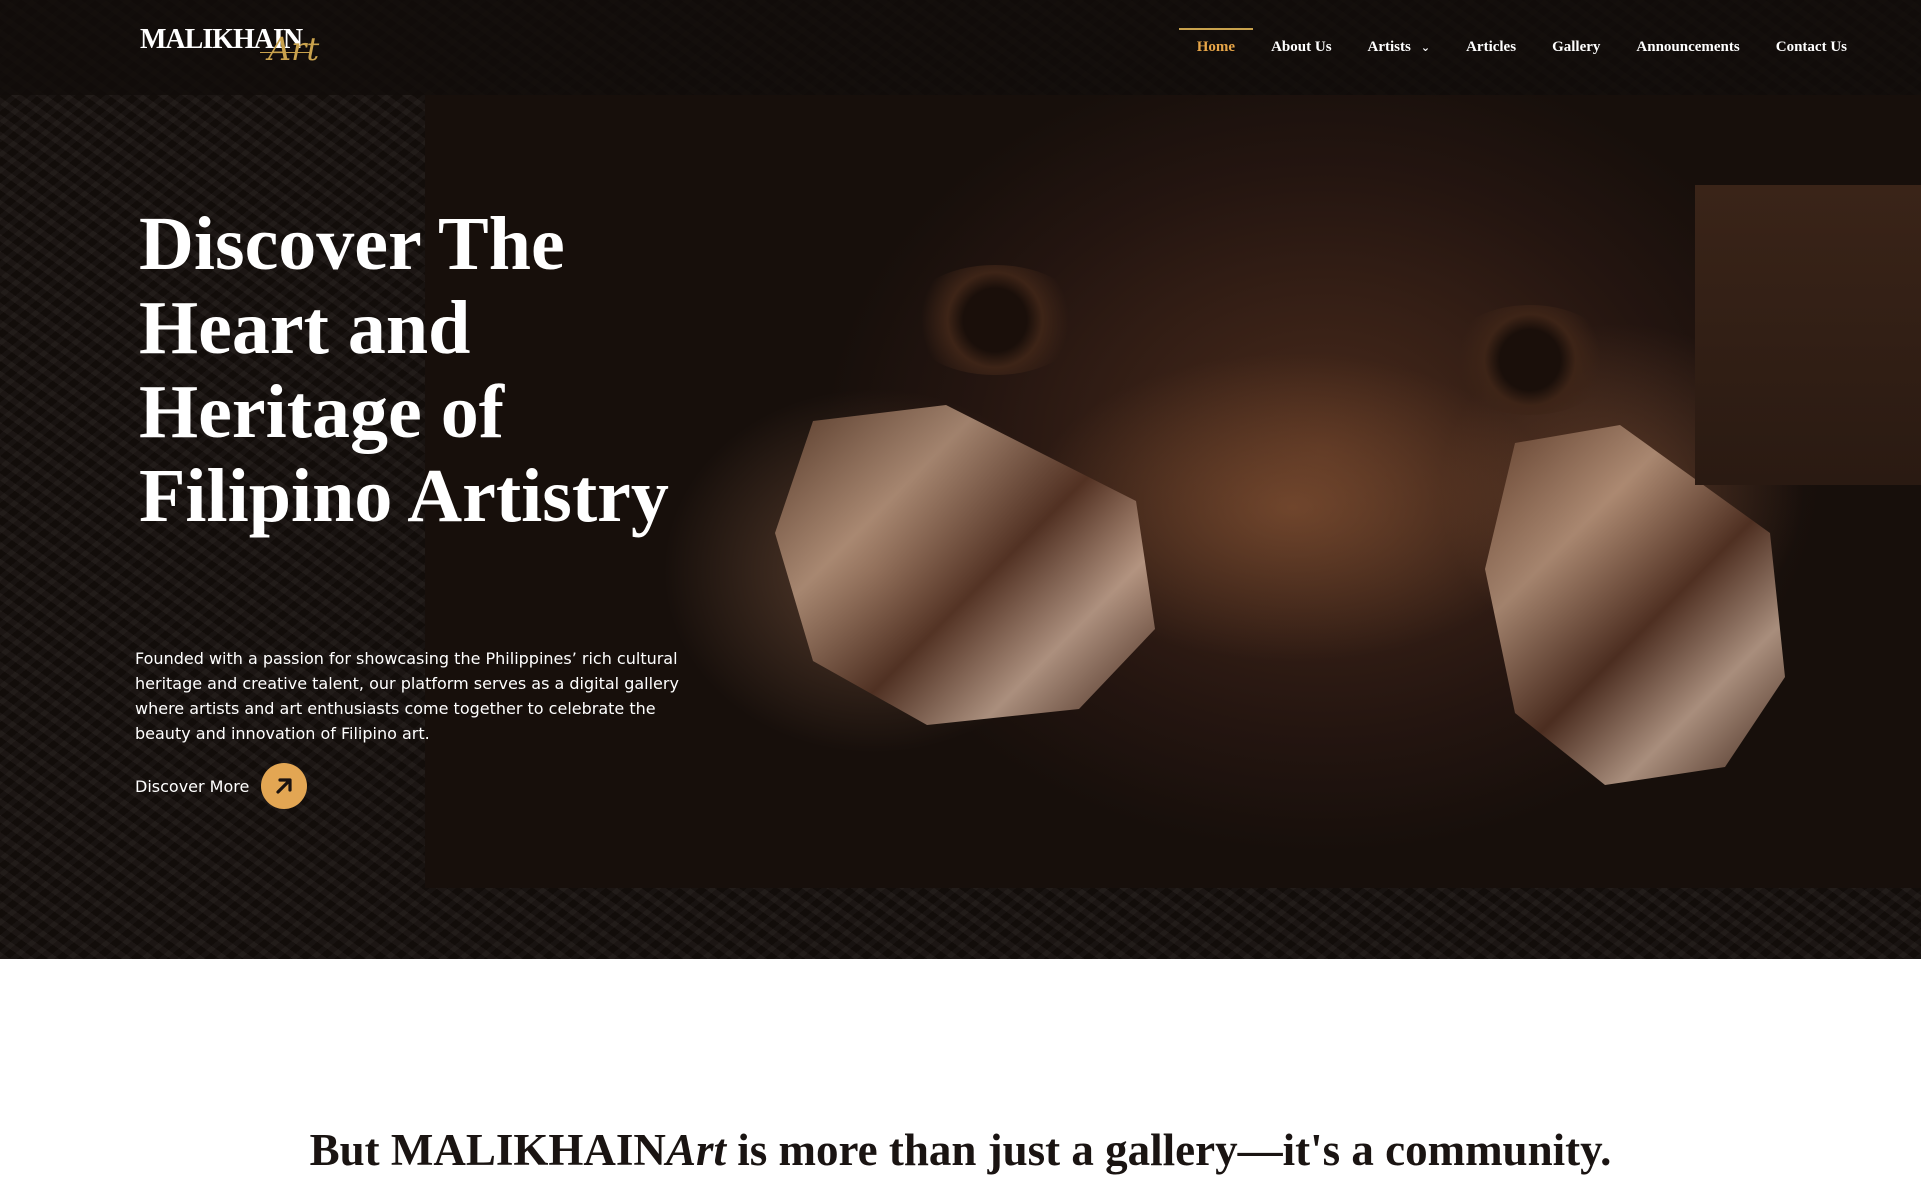  What do you see at coordinates (1808, 335) in the screenshot?
I see `artwork-banknote` at bounding box center [1808, 335].